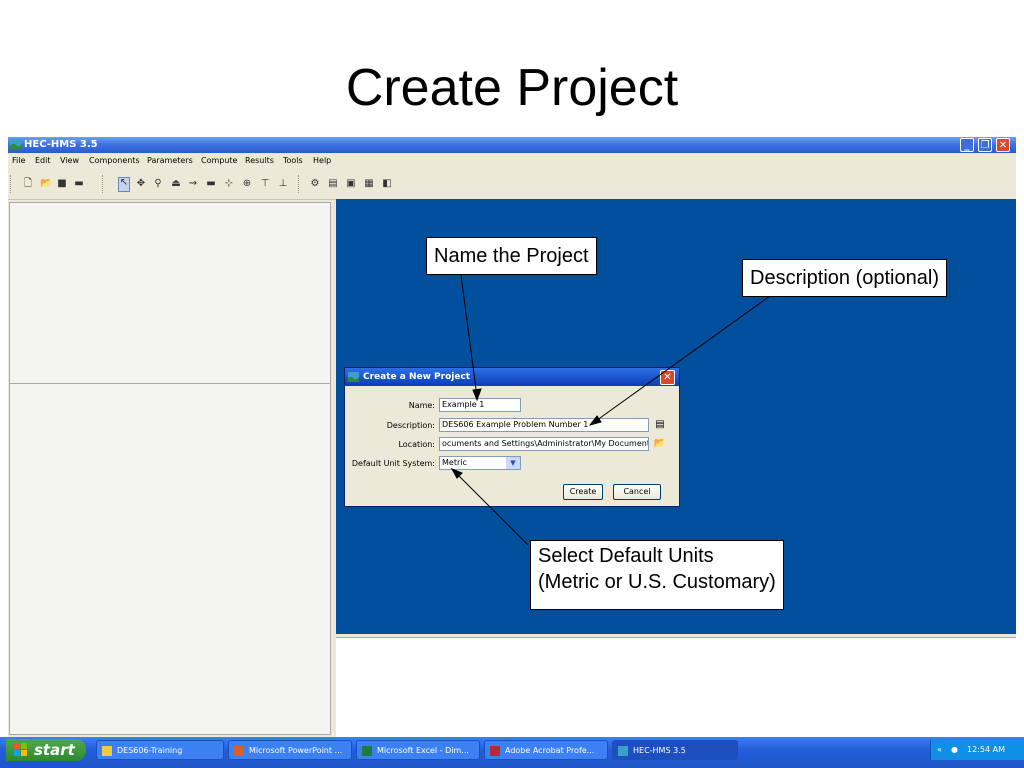  Describe the element at coordinates (293, 160) in the screenshot. I see `menu-tools: Tools` at that location.